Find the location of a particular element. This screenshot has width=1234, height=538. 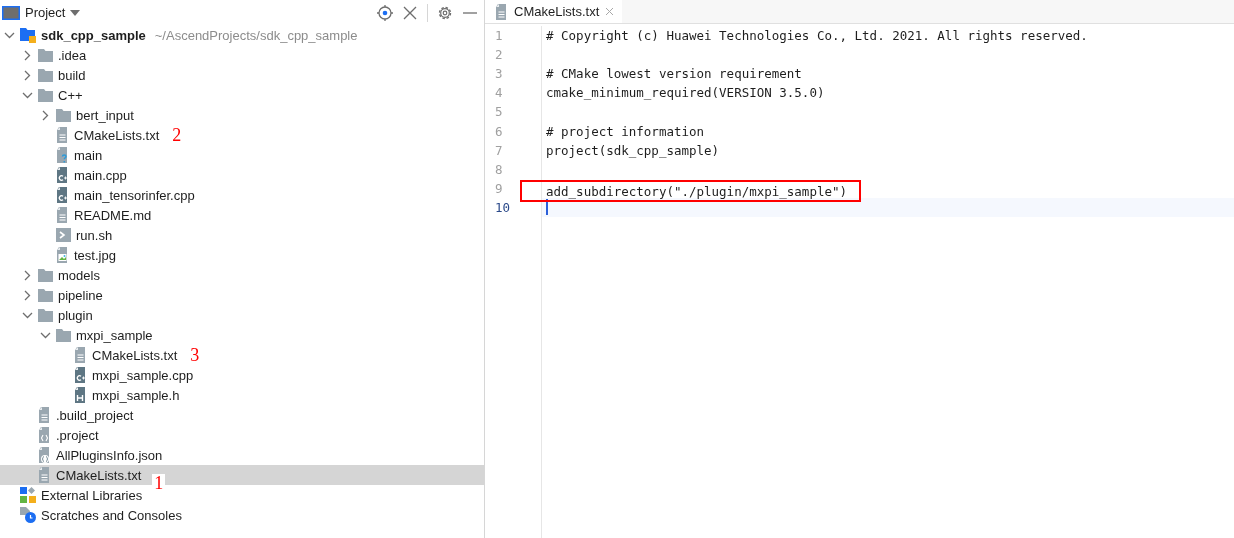

line-number: 3 is located at coordinates (499, 74).